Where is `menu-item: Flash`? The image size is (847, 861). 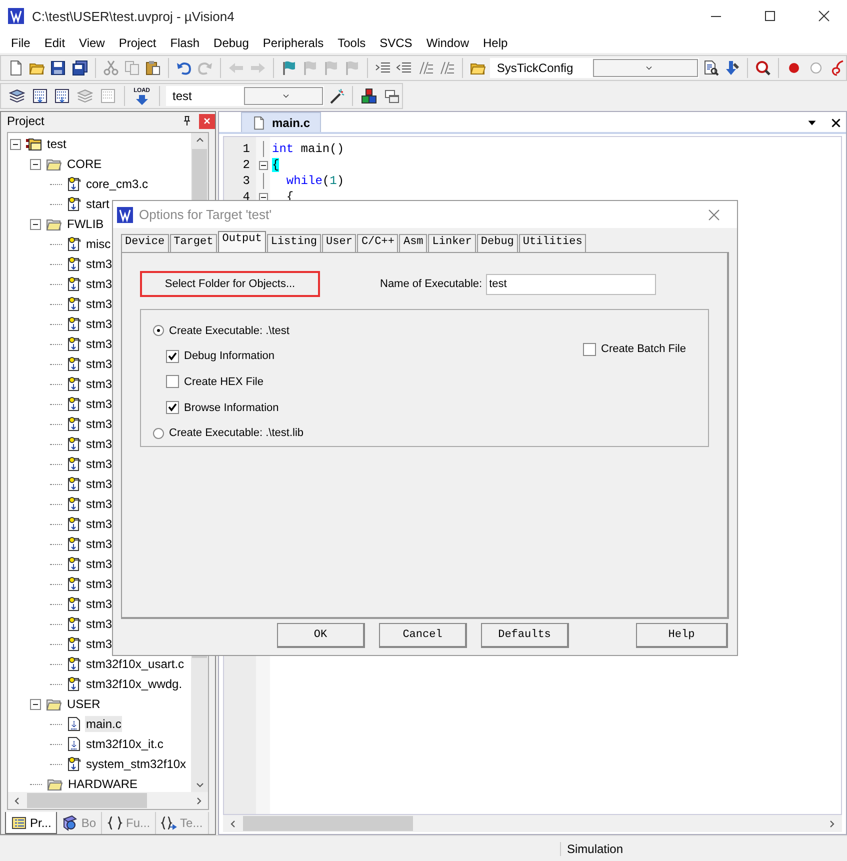 menu-item: Flash is located at coordinates (185, 43).